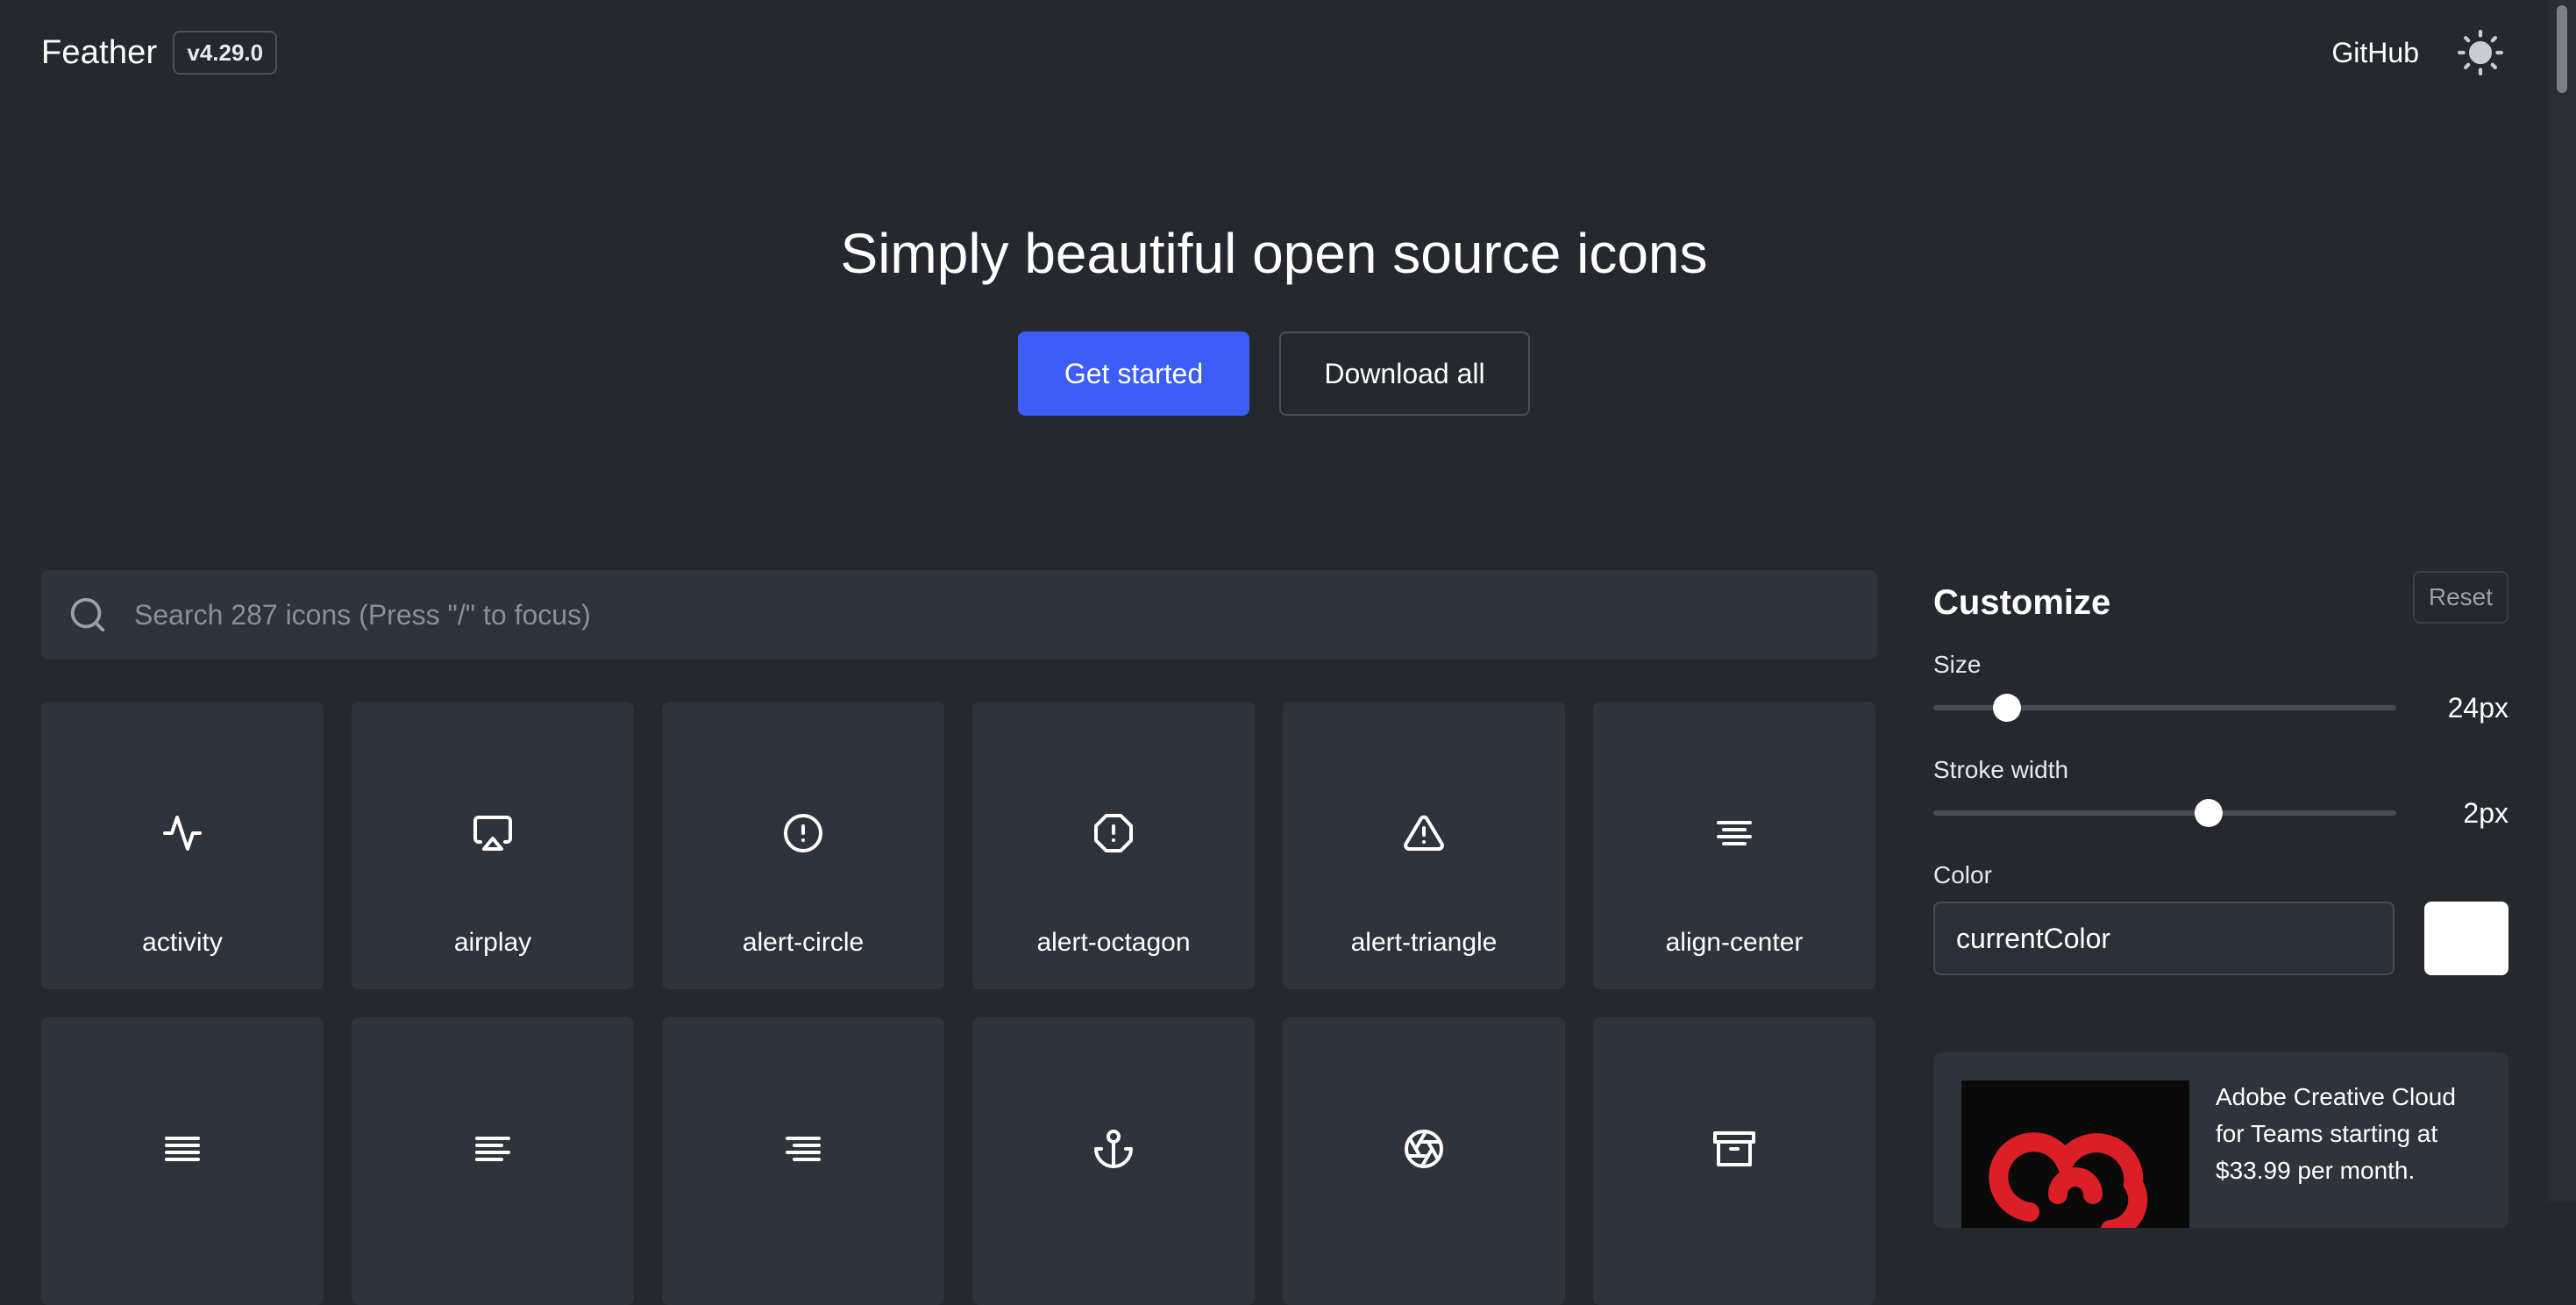  I want to click on size-slider-row: 24px, so click(2220, 708).